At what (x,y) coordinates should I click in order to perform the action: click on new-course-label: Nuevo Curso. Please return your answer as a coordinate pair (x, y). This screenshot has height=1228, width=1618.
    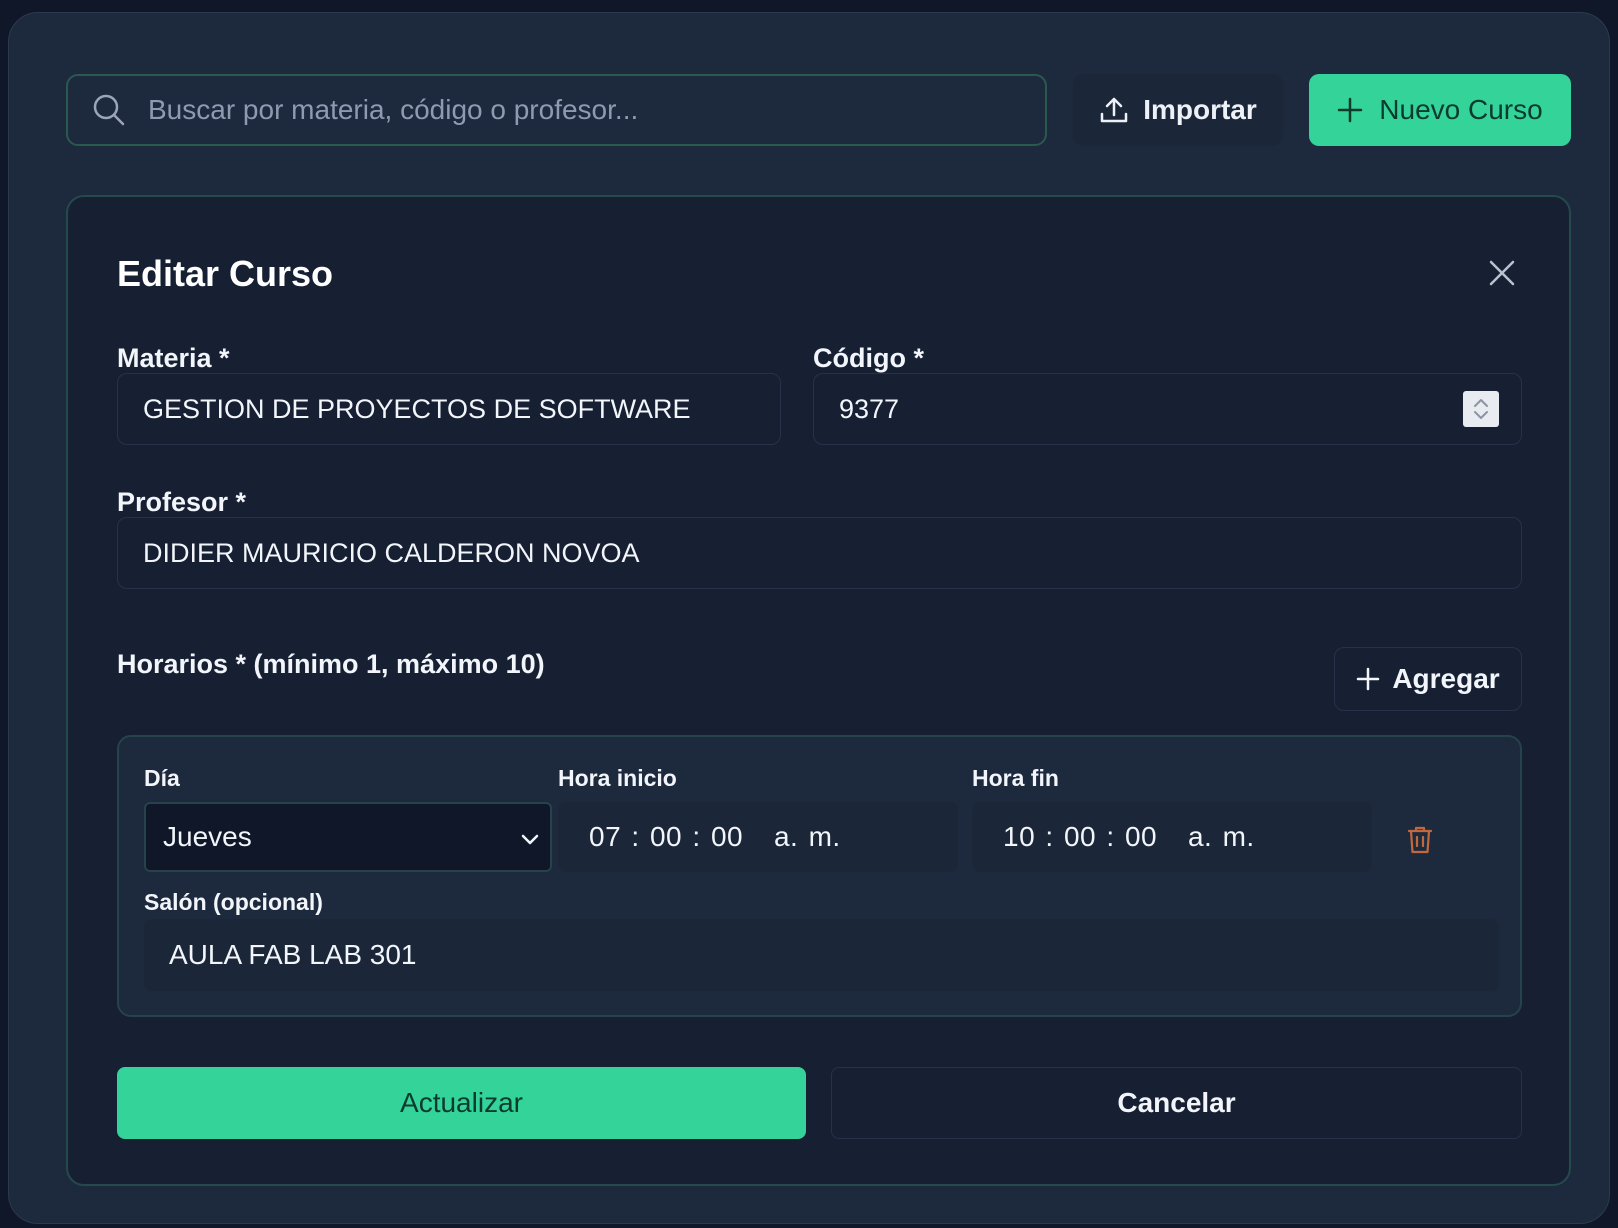
    Looking at the image, I should click on (1461, 109).